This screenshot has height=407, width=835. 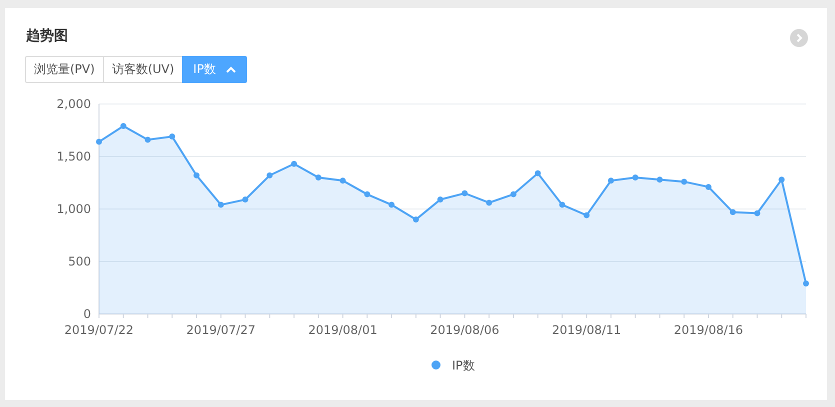 What do you see at coordinates (709, 330) in the screenshot?
I see `x-axis-label: 2019/08/16` at bounding box center [709, 330].